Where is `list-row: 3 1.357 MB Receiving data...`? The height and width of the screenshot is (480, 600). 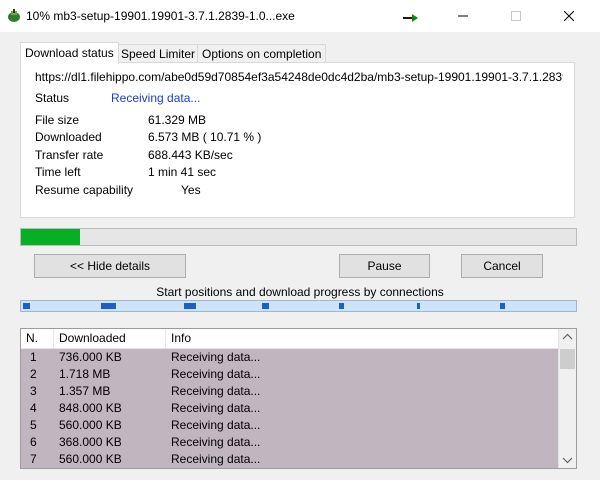 list-row: 3 1.357 MB Receiving data... is located at coordinates (289, 391).